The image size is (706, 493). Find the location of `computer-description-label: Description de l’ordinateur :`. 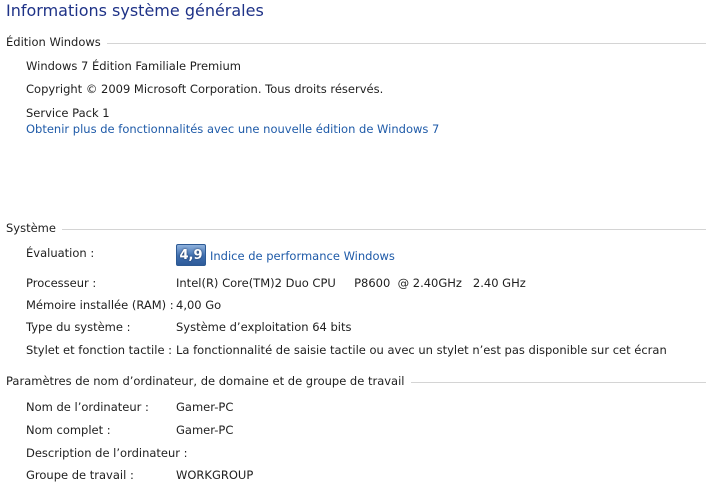

computer-description-label: Description de l’ordinateur : is located at coordinates (107, 453).